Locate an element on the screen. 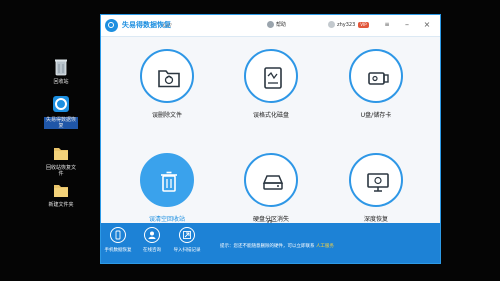 The width and height of the screenshot is (500, 281). app-version: 6.07 is located at coordinates (167, 25).